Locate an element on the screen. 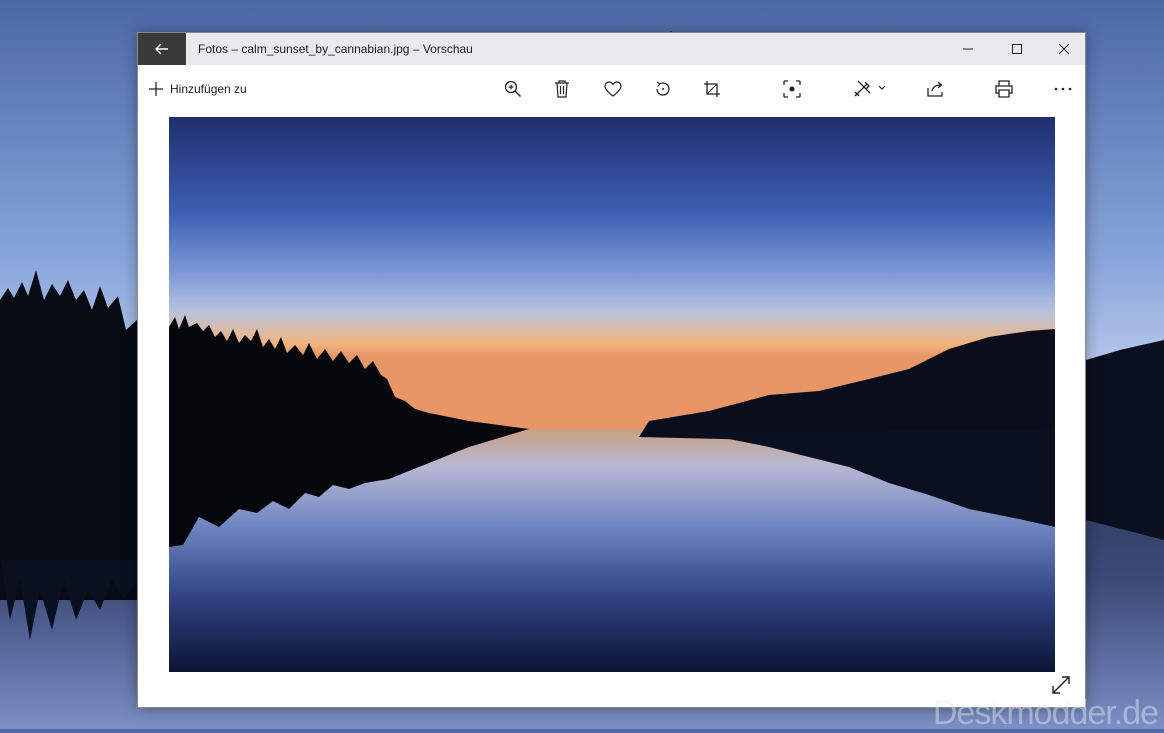 This screenshot has height=733, width=1164. more-button is located at coordinates (1063, 89).